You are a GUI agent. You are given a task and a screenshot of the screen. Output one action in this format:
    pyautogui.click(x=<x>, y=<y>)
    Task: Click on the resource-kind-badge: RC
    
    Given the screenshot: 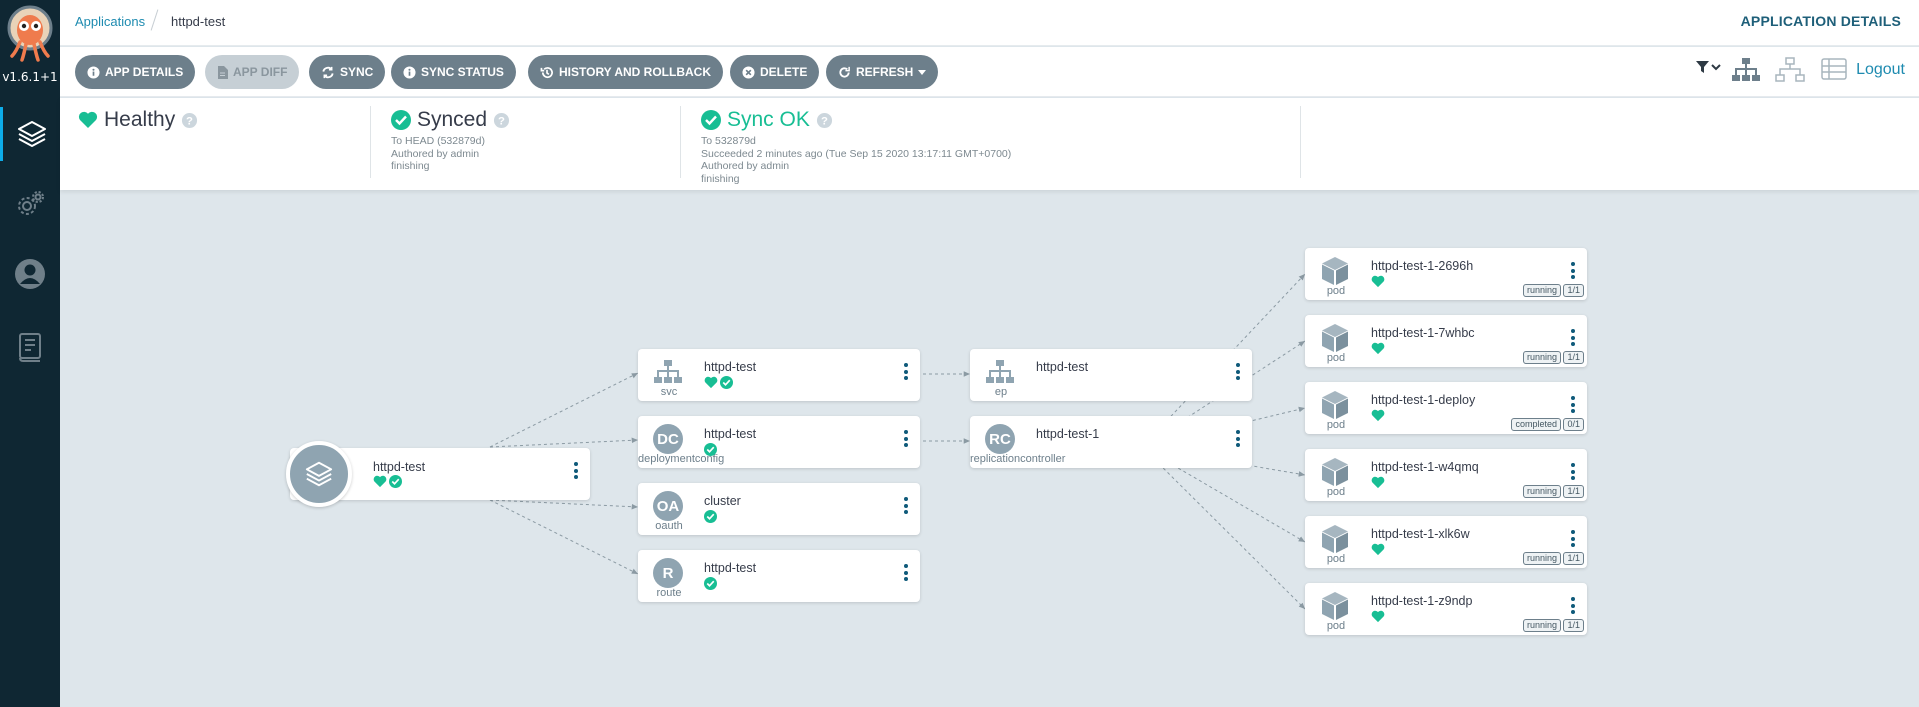 What is the action you would take?
    pyautogui.click(x=1000, y=439)
    